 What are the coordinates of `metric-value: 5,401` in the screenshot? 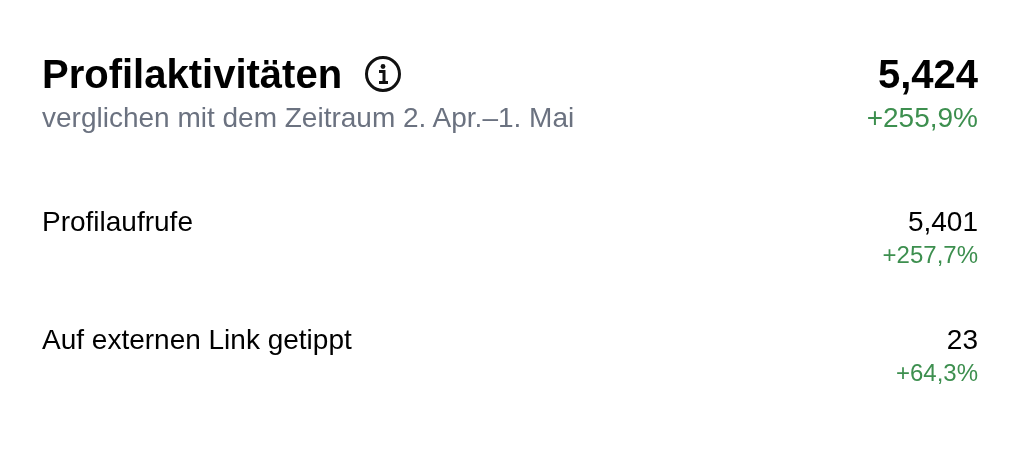 It's located at (942, 222).